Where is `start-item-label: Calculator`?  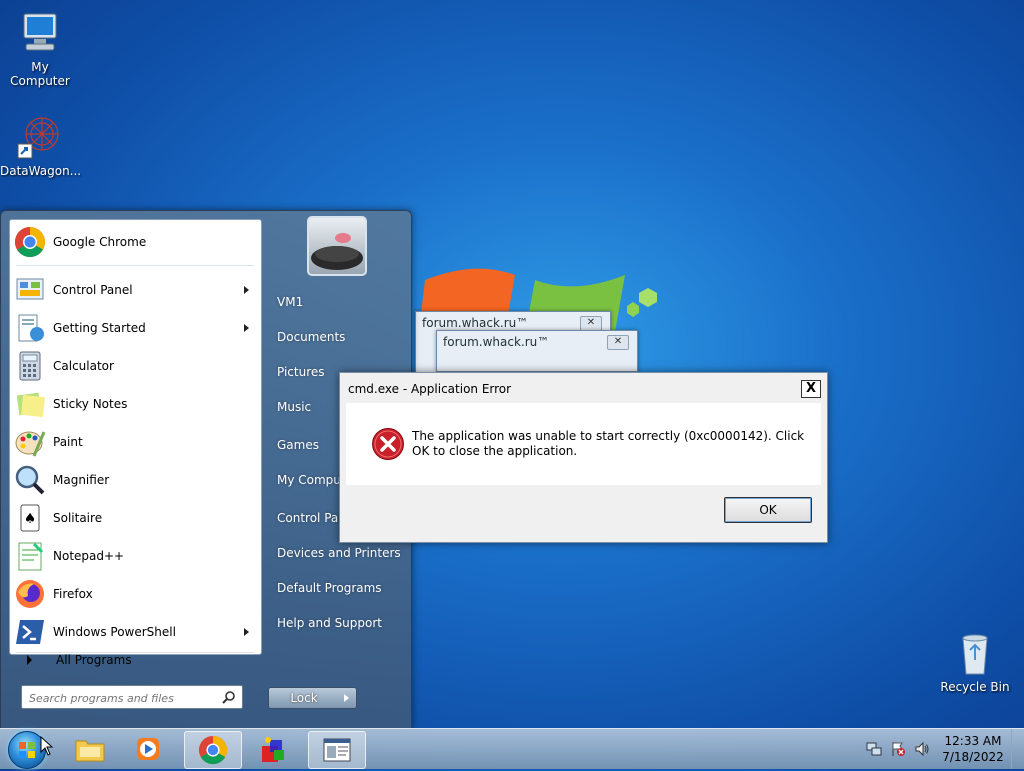 start-item-label: Calculator is located at coordinates (83, 366).